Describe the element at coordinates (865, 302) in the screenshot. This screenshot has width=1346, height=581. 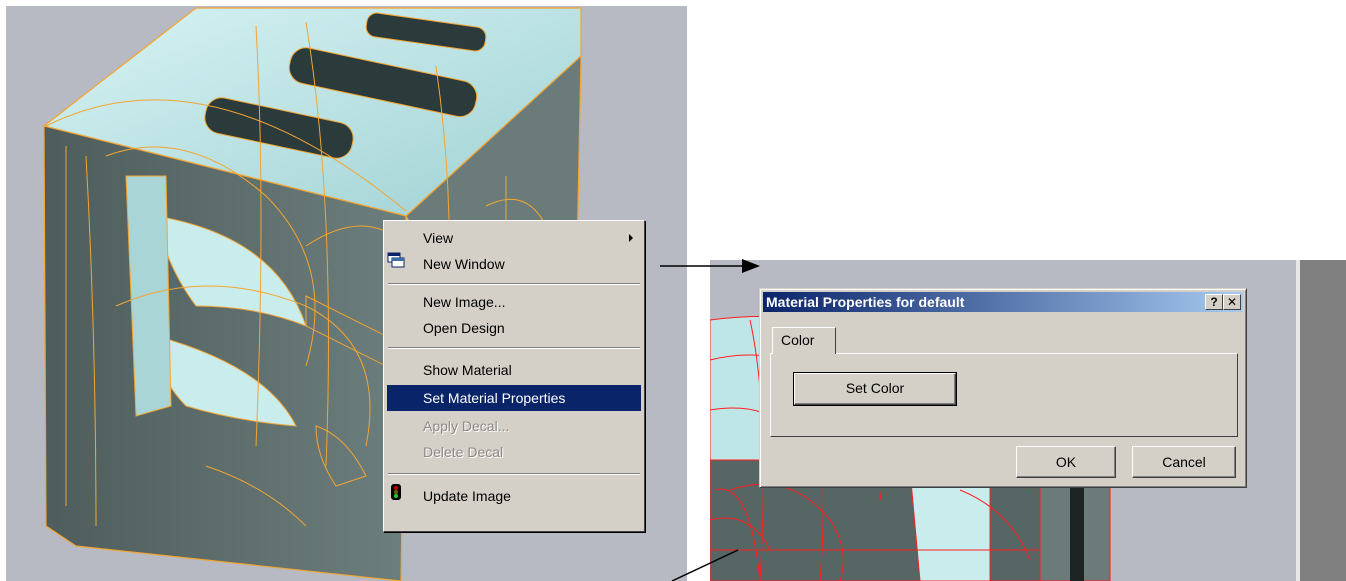
I see `dialog-title: Material Properties for default` at that location.